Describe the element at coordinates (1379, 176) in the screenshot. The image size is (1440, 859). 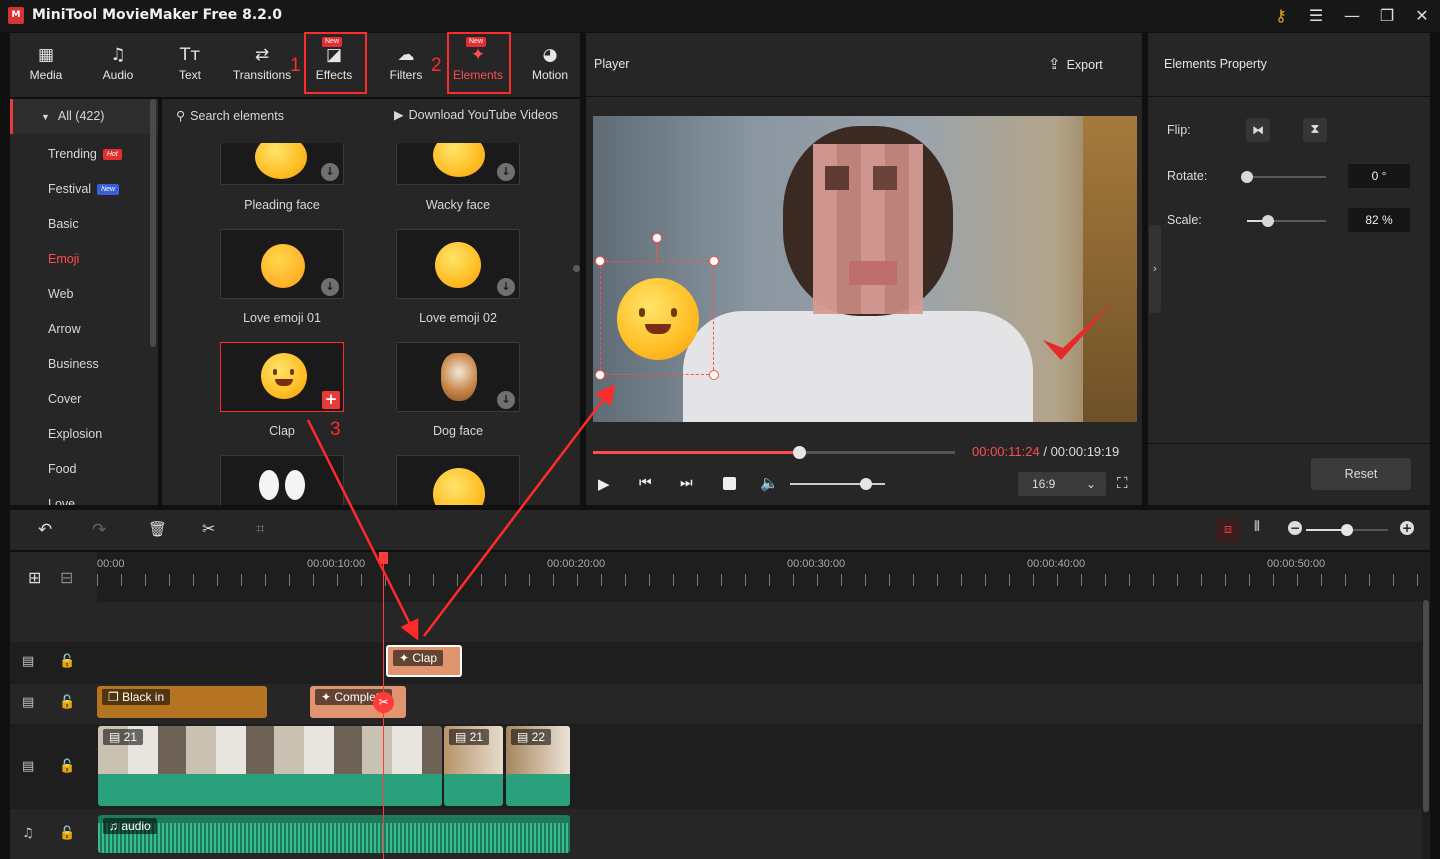
I see `rotate-value-input: 0 °` at that location.